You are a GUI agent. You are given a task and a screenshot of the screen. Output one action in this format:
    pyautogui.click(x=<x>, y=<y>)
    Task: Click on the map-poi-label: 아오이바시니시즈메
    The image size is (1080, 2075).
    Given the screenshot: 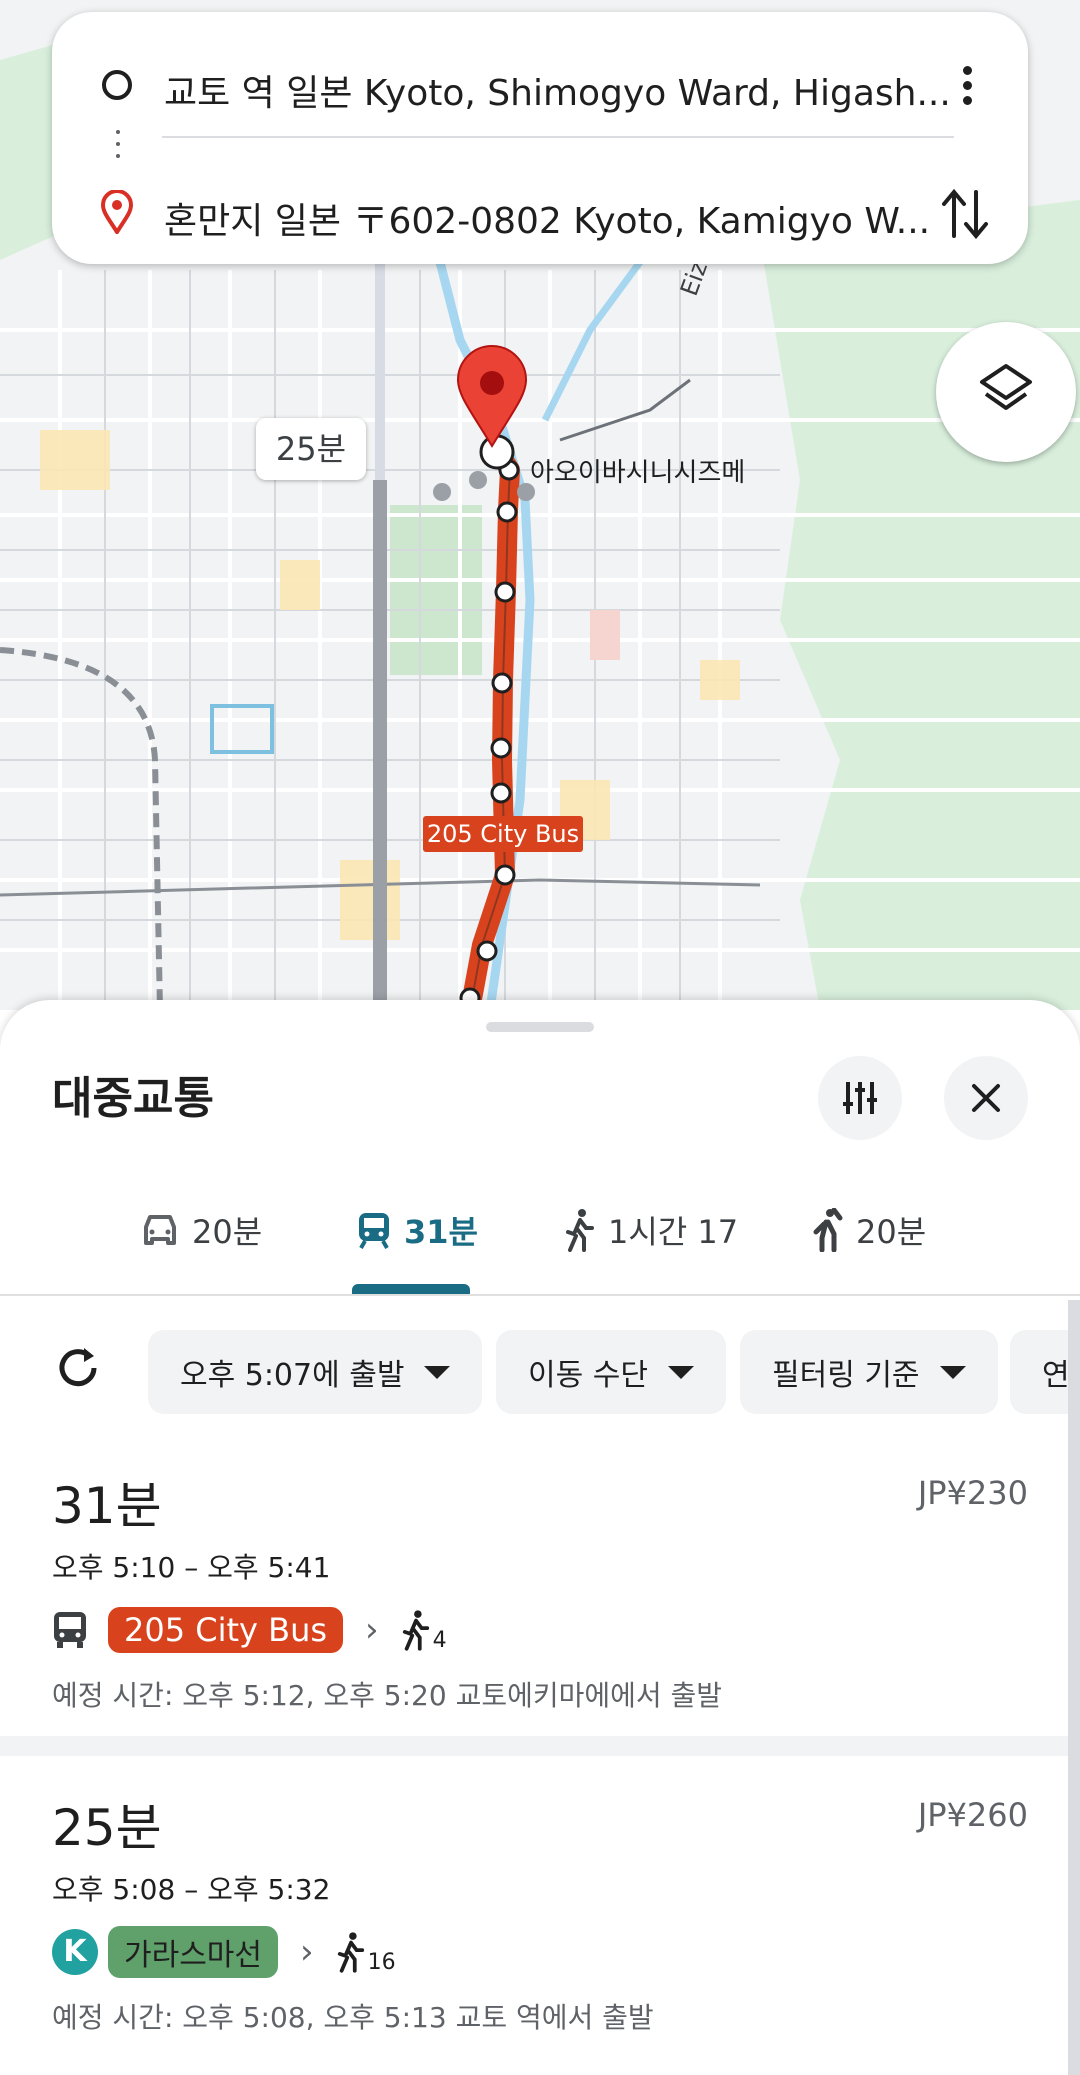 What is the action you would take?
    pyautogui.click(x=638, y=473)
    